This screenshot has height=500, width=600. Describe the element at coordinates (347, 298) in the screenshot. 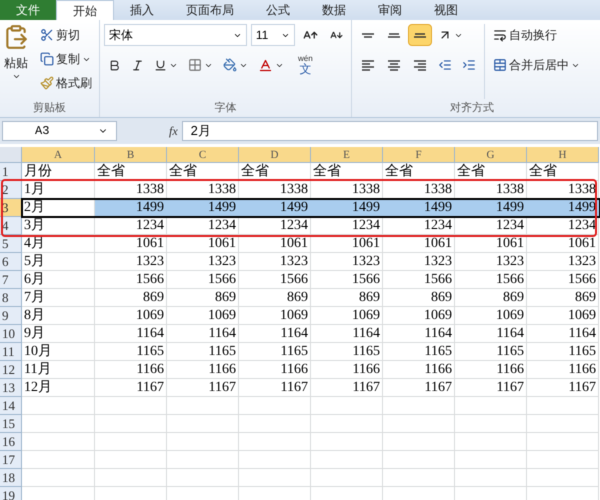

I see `table-cell: 869` at that location.